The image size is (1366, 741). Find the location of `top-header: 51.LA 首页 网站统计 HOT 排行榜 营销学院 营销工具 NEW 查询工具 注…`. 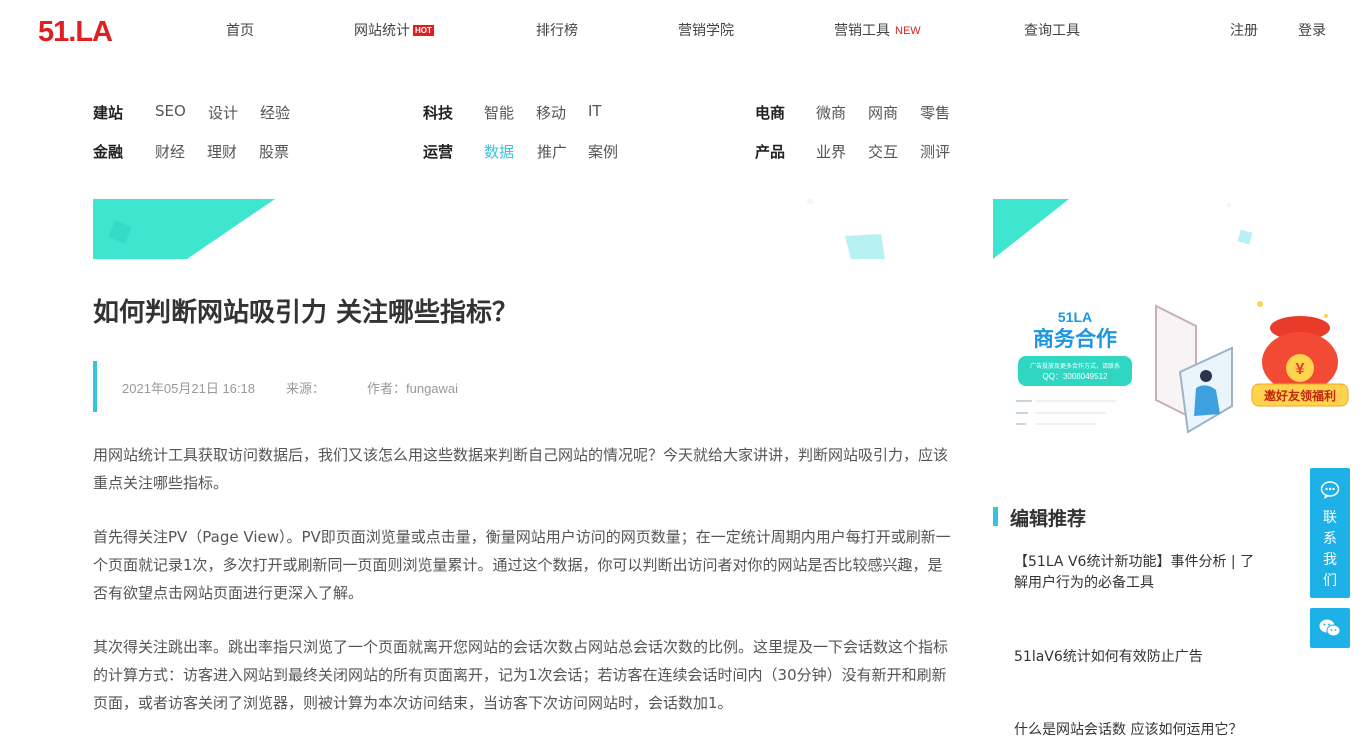

top-header: 51.LA 首页 网站统计 HOT 排行榜 营销学院 营销工具 NEW 查询工具 注… is located at coordinates (683, 31).